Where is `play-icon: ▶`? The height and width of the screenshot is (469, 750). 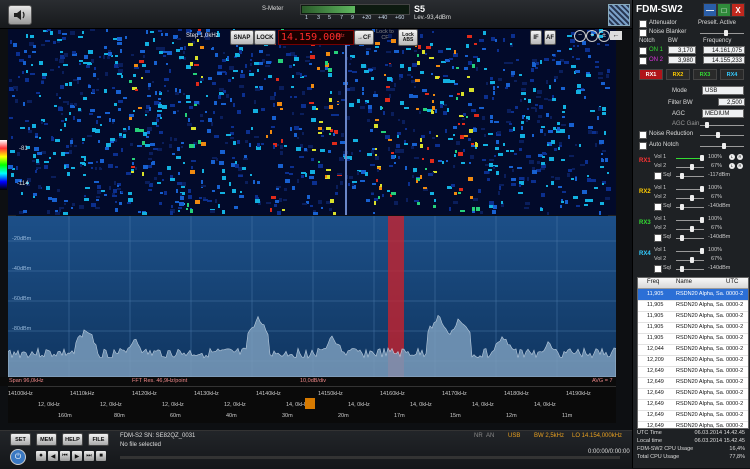 play-icon: ▶ is located at coordinates (77, 456).